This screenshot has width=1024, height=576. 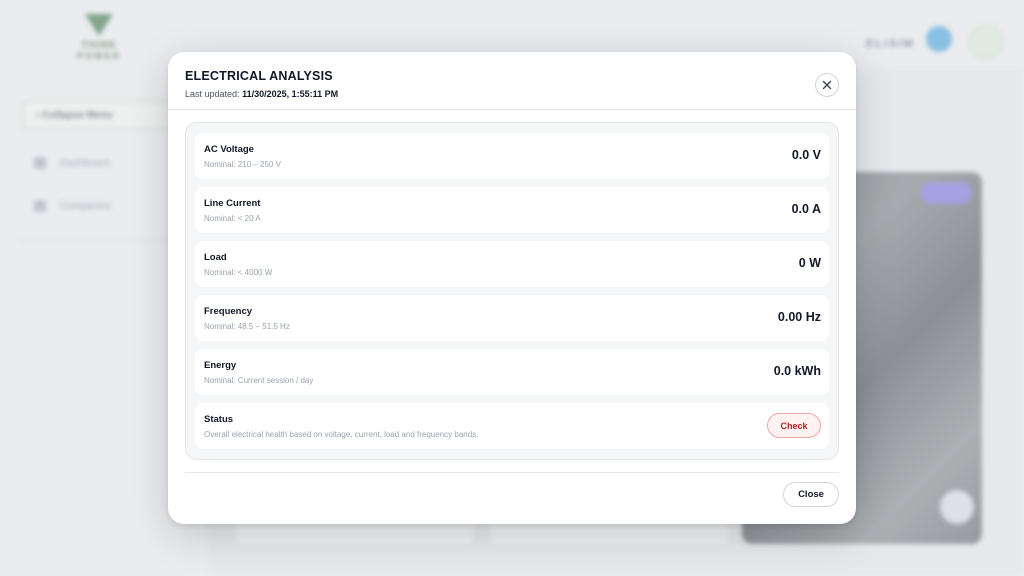 What do you see at coordinates (512, 210) in the screenshot?
I see `metric-row-line-current: Line Current Nominal: < 20 A 0.0 A` at bounding box center [512, 210].